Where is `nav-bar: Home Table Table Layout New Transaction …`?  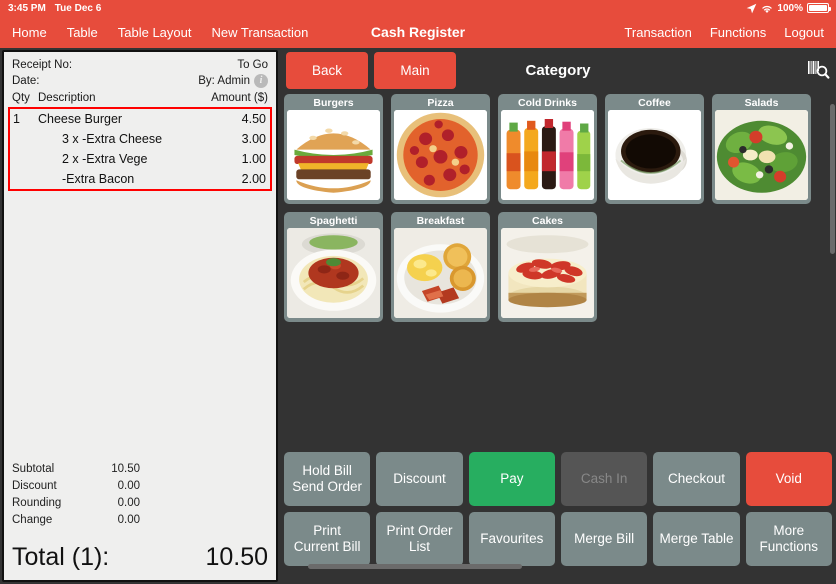 nav-bar: Home Table Table Layout New Transaction … is located at coordinates (418, 32).